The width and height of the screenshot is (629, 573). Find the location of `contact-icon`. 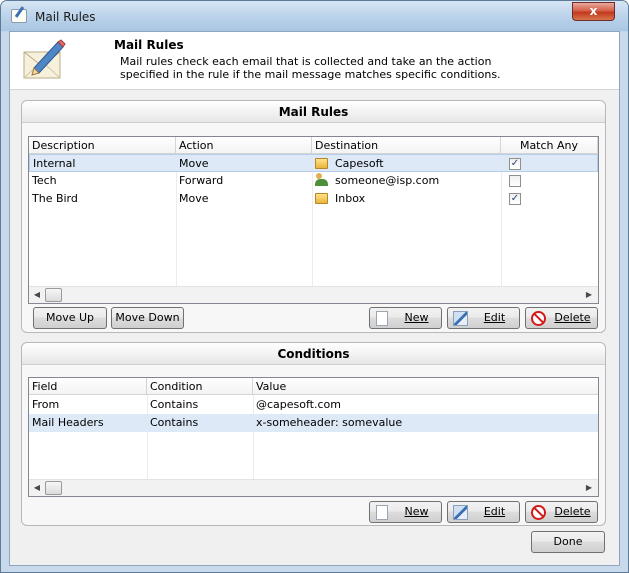

contact-icon is located at coordinates (322, 179).